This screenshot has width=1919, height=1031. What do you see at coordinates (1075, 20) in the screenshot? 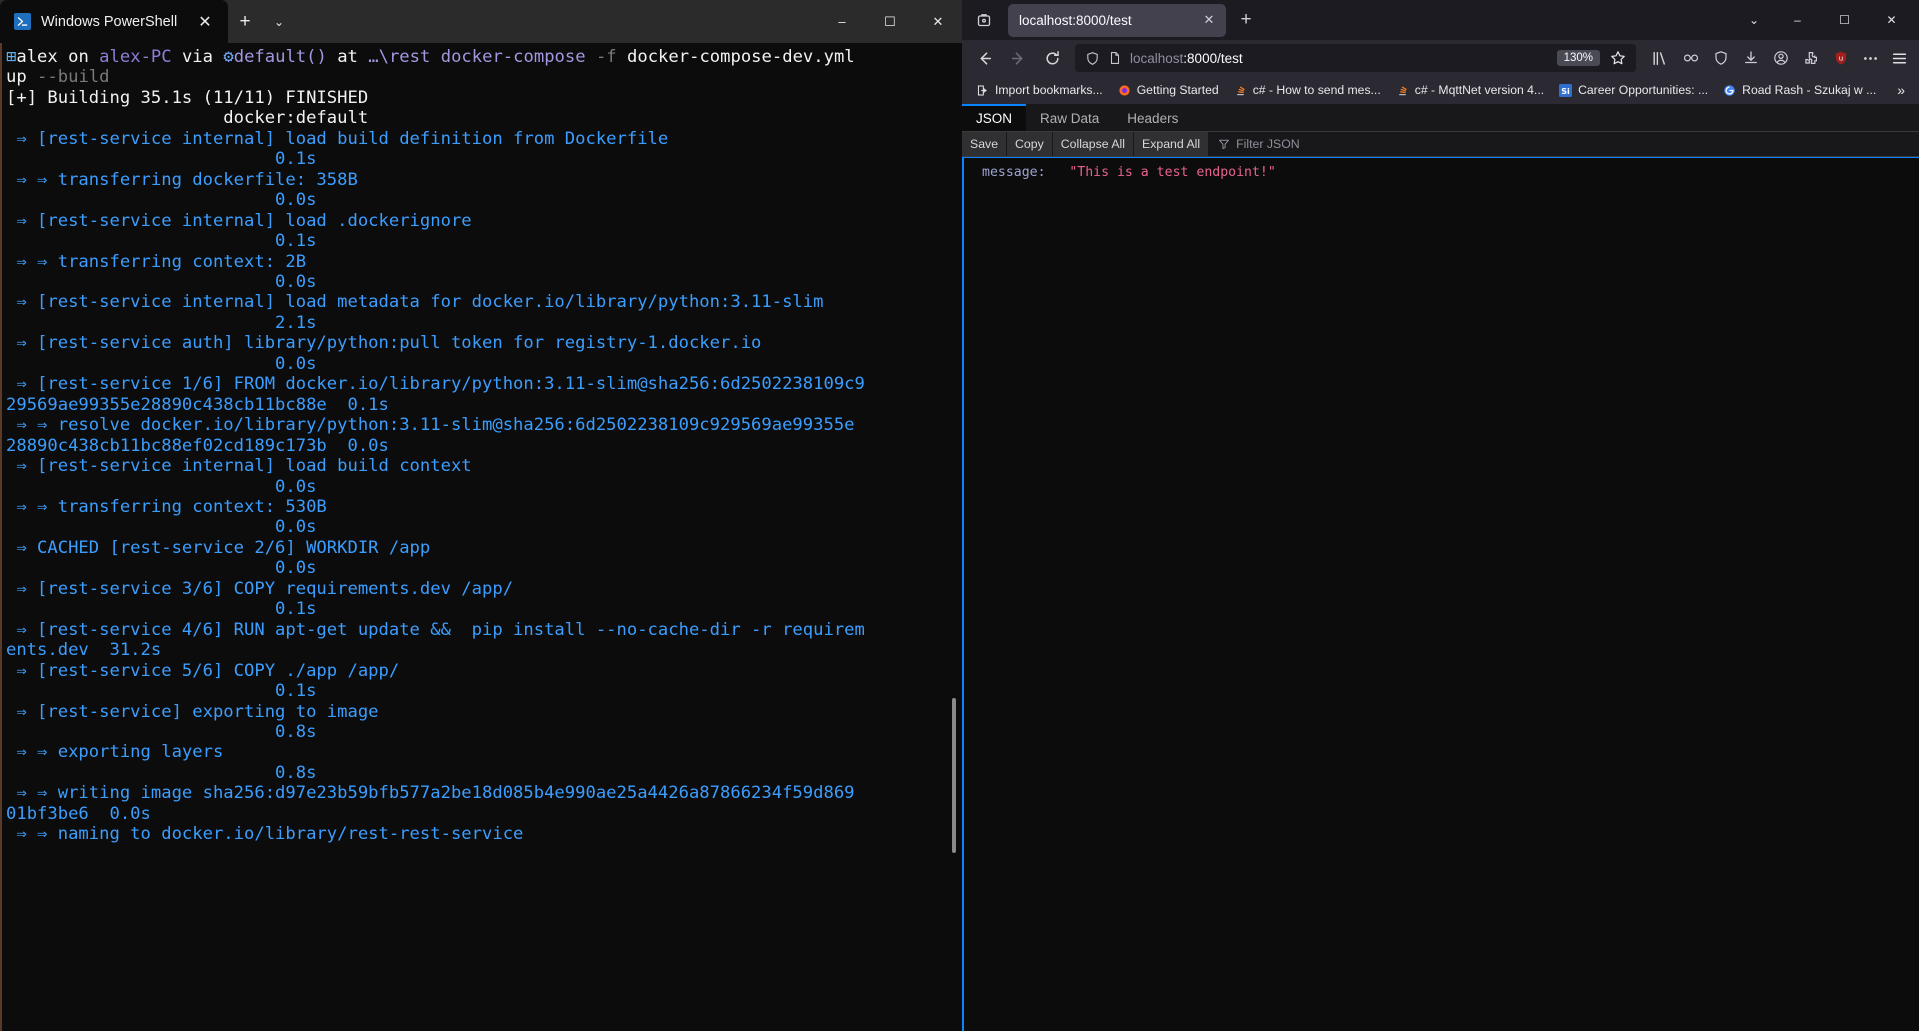
I see `tab-title: localhost:8000/test` at bounding box center [1075, 20].